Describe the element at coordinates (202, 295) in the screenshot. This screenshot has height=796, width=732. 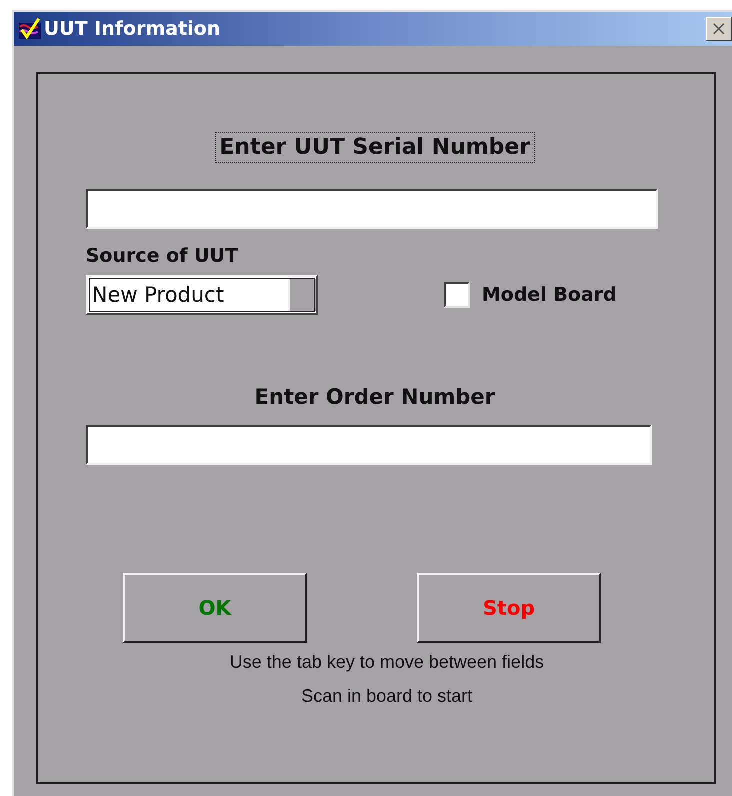
I see `source-dropdown: New Product` at that location.